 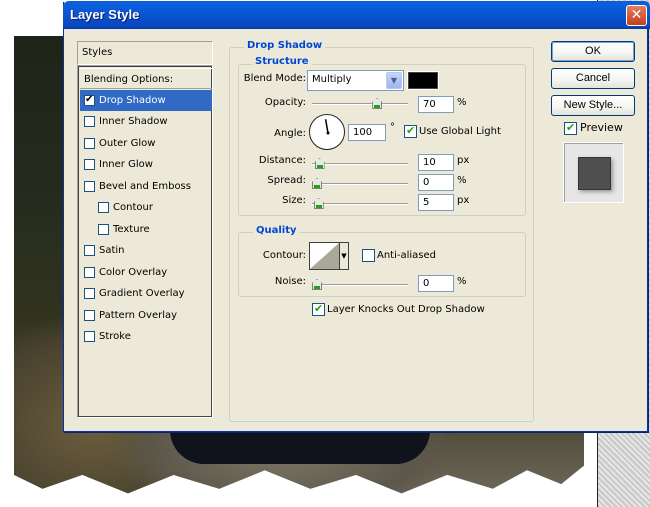 I want to click on photo-dark-shape, so click(x=300, y=447).